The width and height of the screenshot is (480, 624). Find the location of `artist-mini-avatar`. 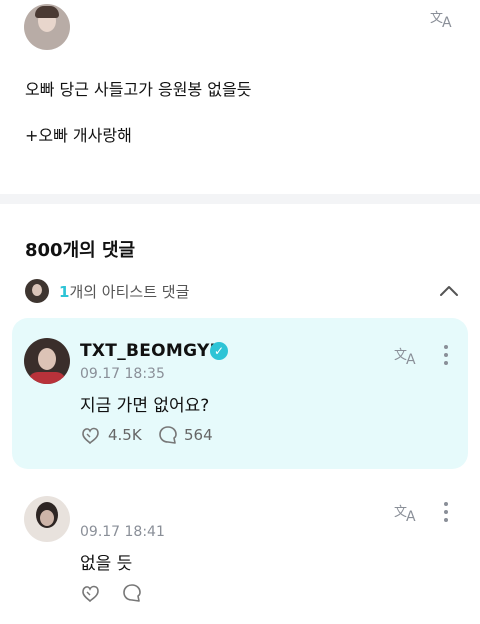

artist-mini-avatar is located at coordinates (37, 291).